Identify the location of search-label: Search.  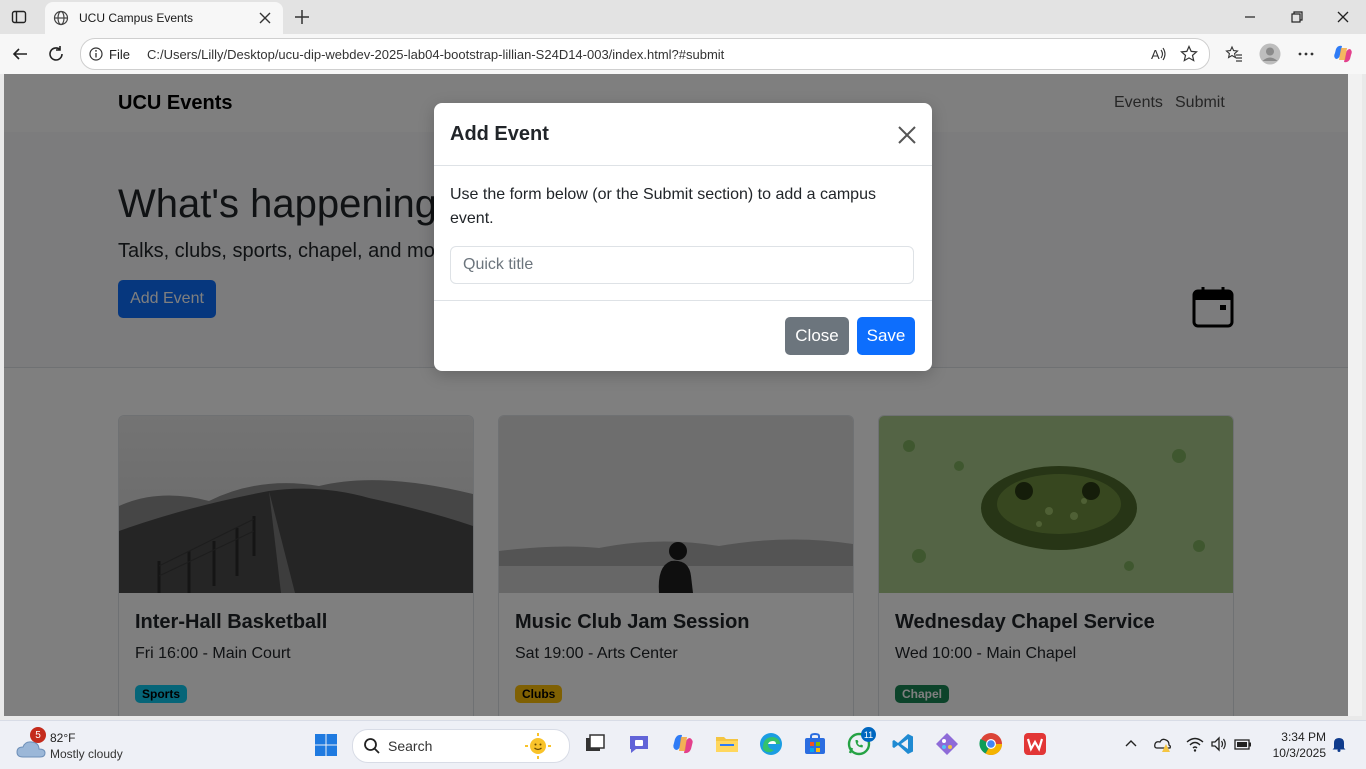
(410, 746).